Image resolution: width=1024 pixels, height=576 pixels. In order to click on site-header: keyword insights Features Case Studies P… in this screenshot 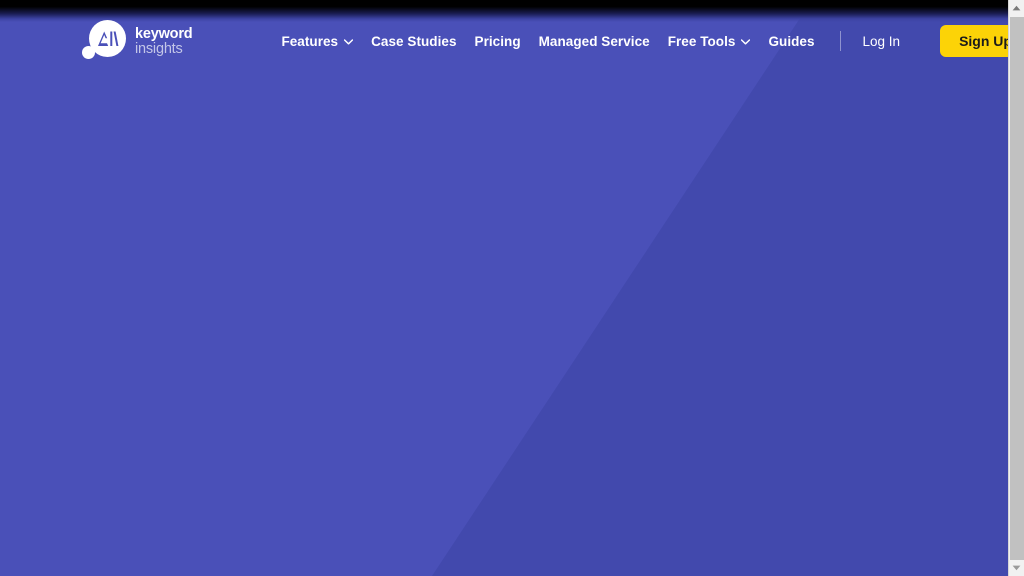, I will do `click(504, 41)`.